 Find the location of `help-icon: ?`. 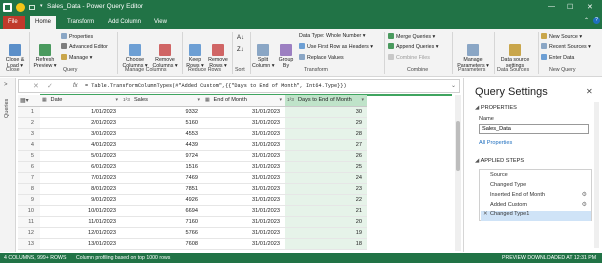

help-icon: ? is located at coordinates (596, 20).